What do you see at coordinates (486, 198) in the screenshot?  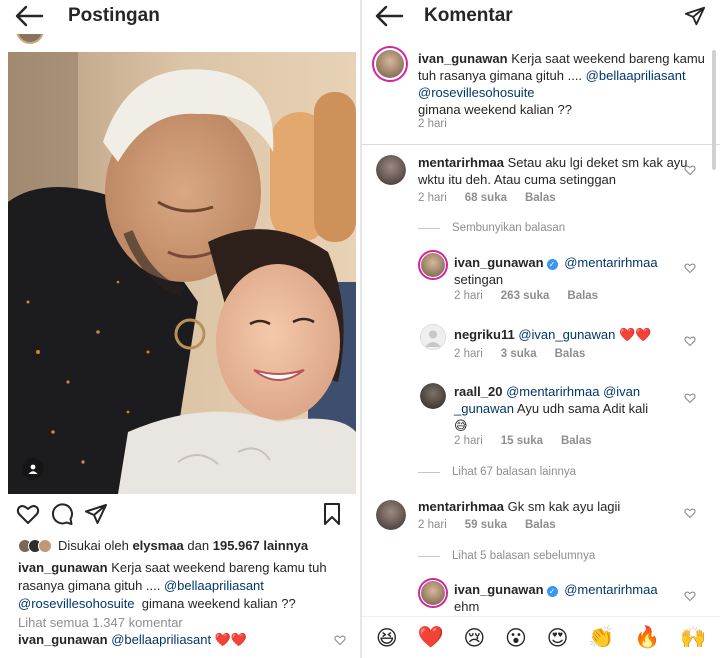 I see `like-count: 68 suka` at bounding box center [486, 198].